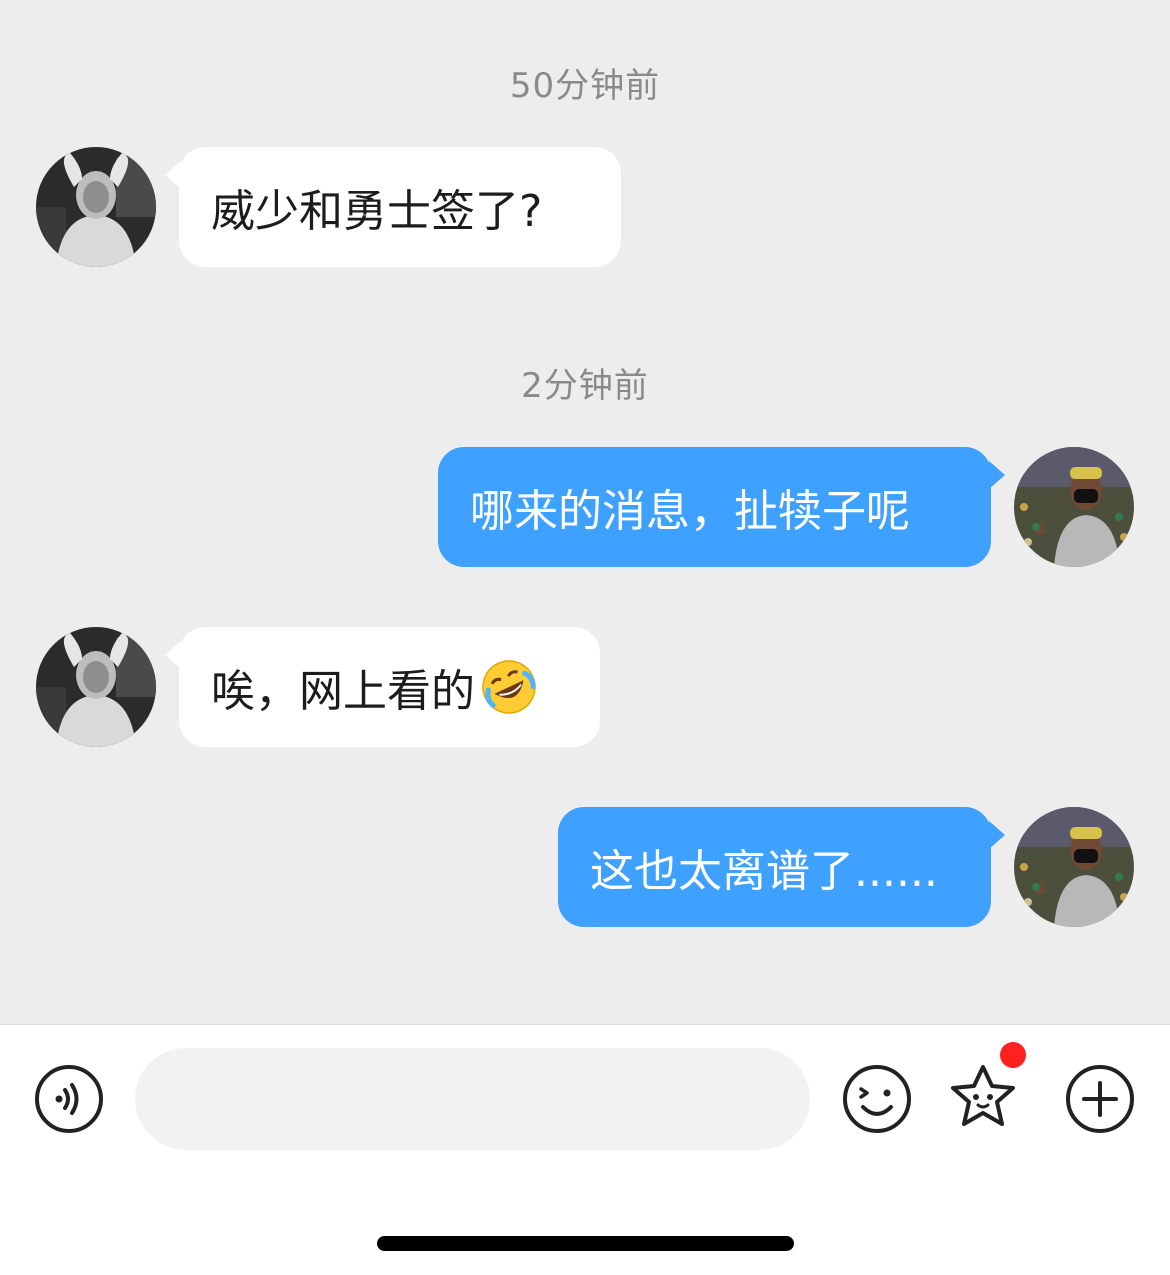  Describe the element at coordinates (690, 511) in the screenshot. I see `message-text: 哪来的消息，扯犊子呢` at that location.